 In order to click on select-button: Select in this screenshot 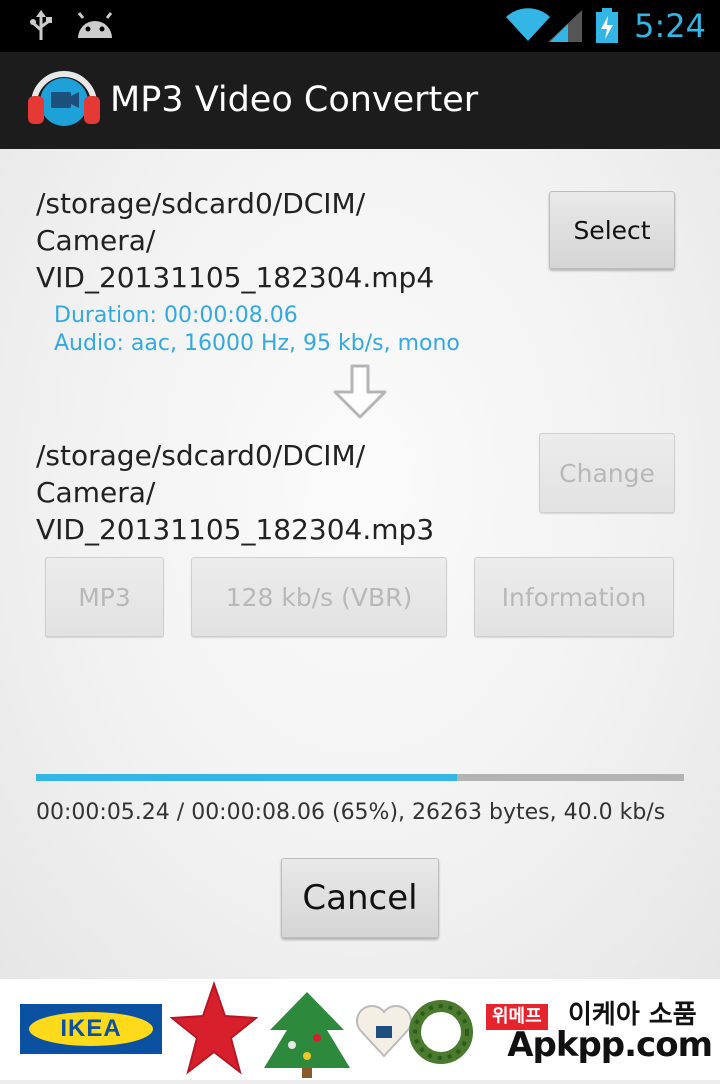, I will do `click(612, 230)`.